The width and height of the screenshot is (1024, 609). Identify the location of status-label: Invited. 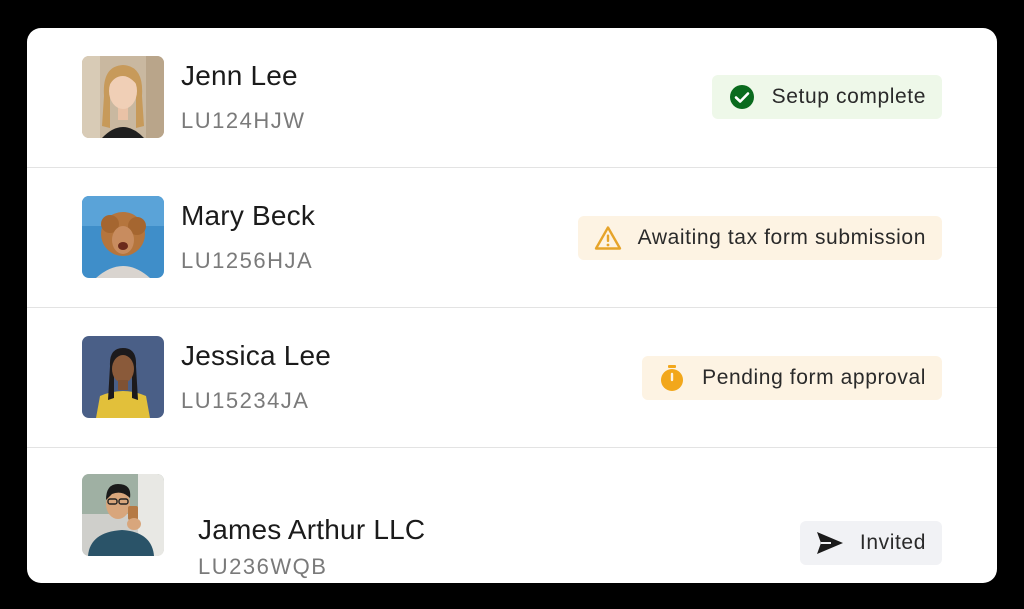
(892, 542).